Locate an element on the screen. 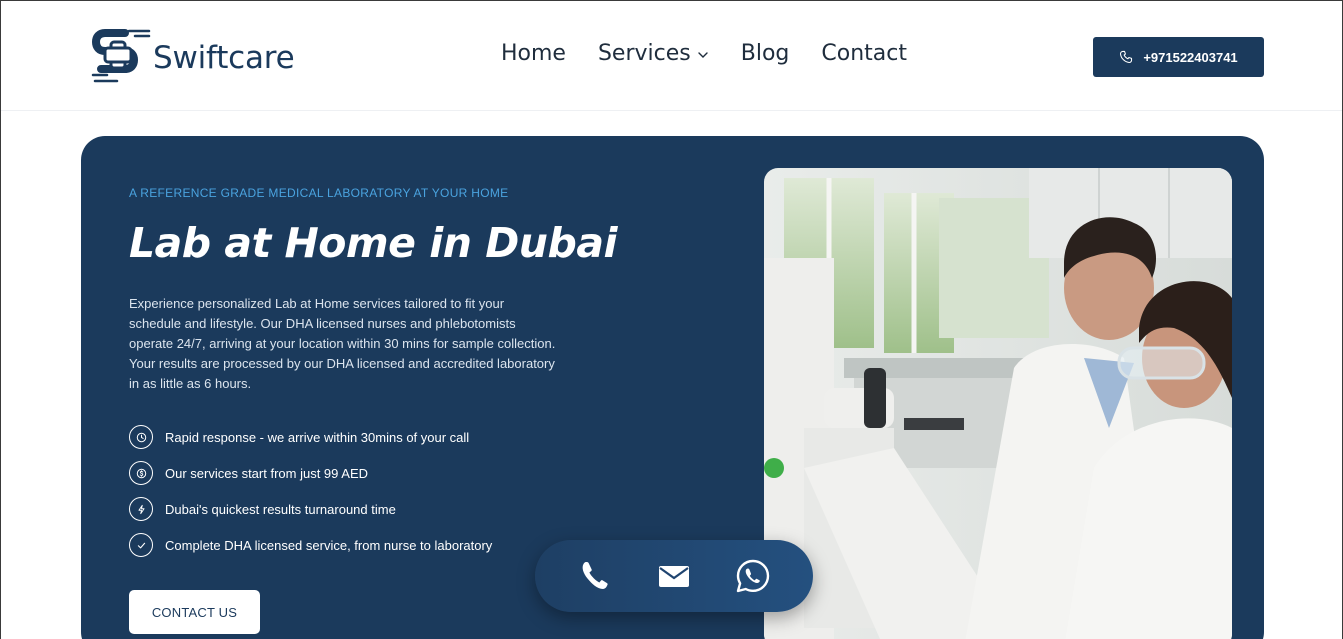 The image size is (1343, 639). mail-icon is located at coordinates (673, 576).